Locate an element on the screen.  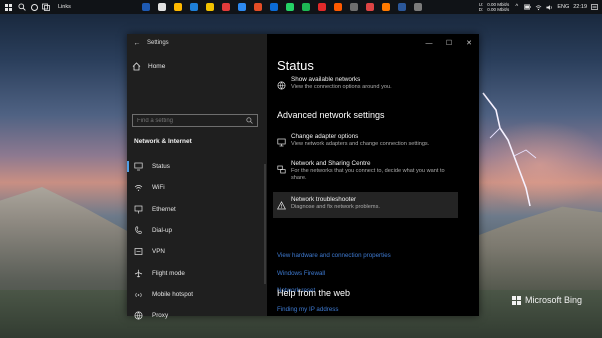
download-label: D: is located at coordinates (481, 9).